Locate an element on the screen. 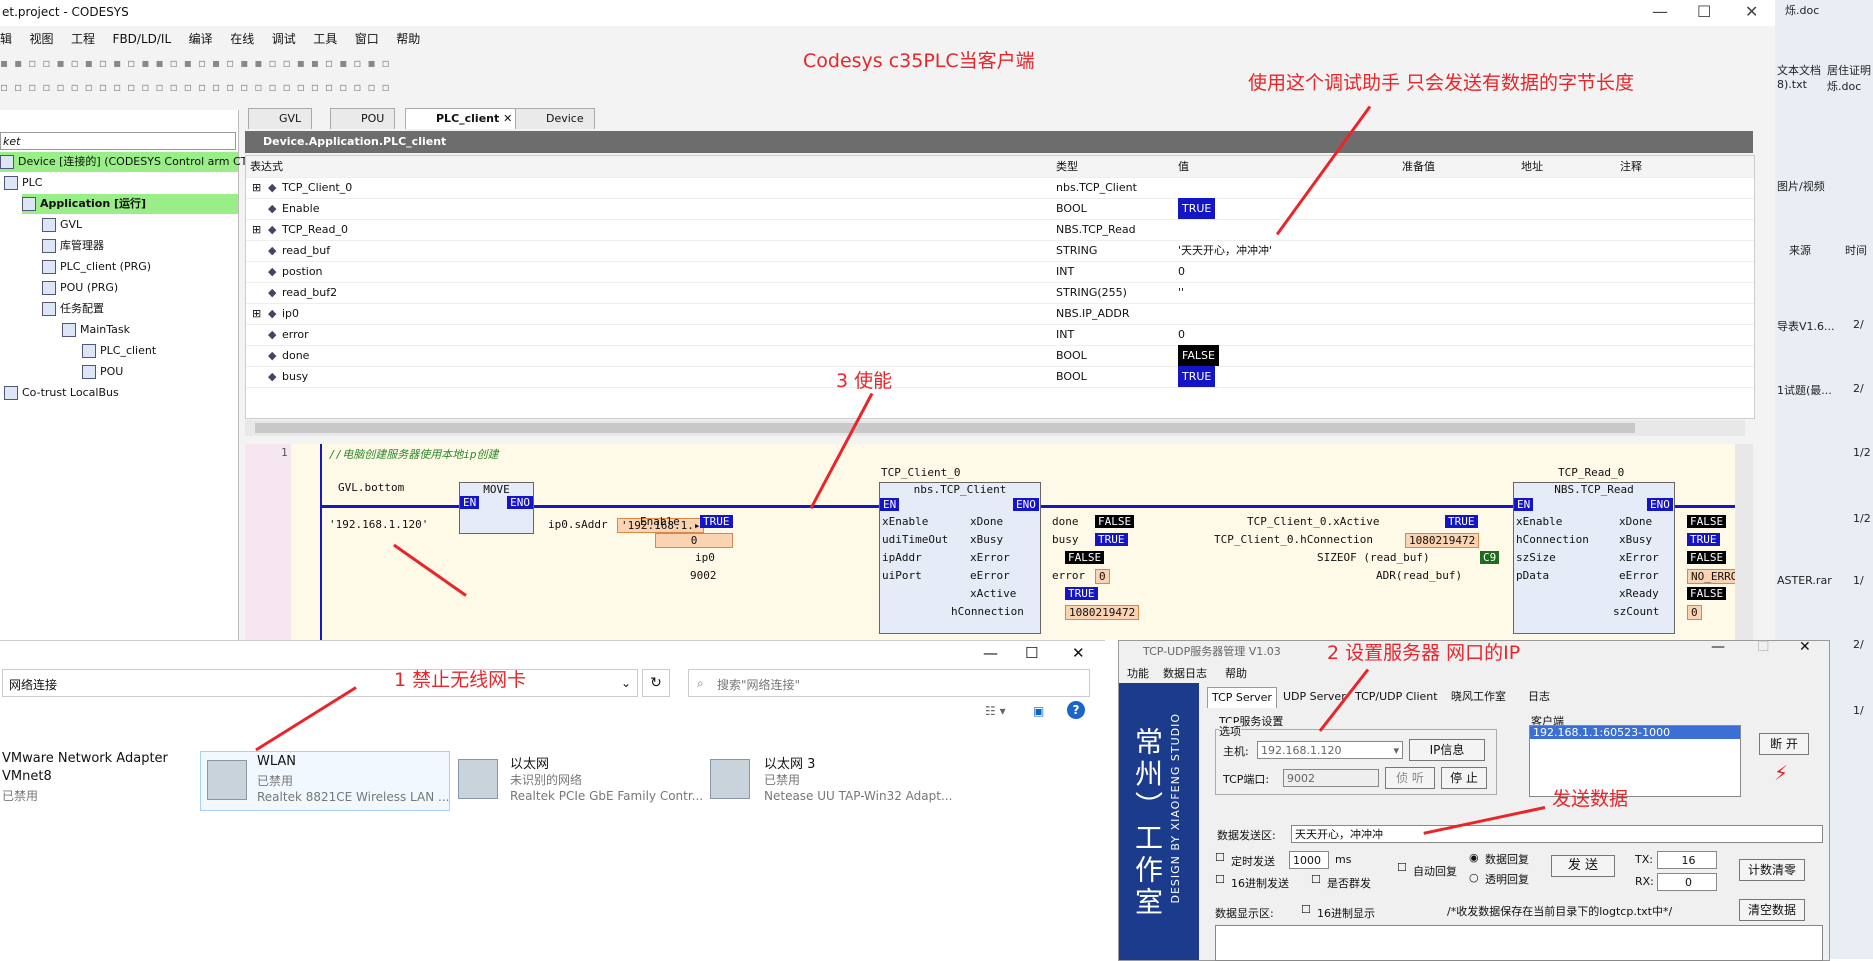 The width and height of the screenshot is (1873, 961). tree-item-task-config: 任务配置 is located at coordinates (73, 309).